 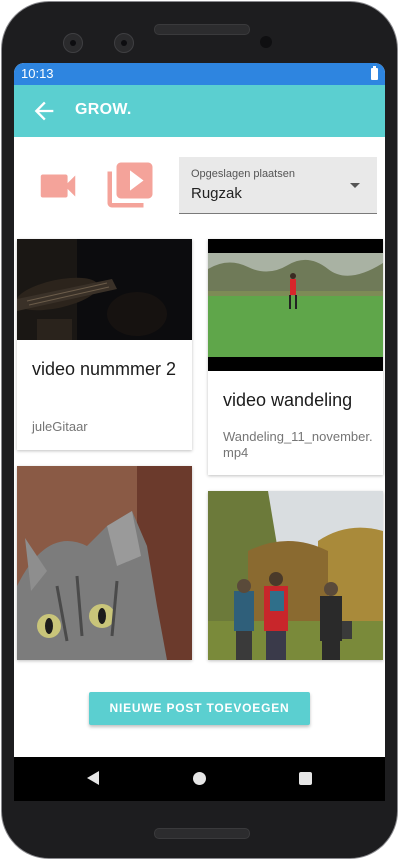 I want to click on arrow-left-icon, so click(x=44, y=111).